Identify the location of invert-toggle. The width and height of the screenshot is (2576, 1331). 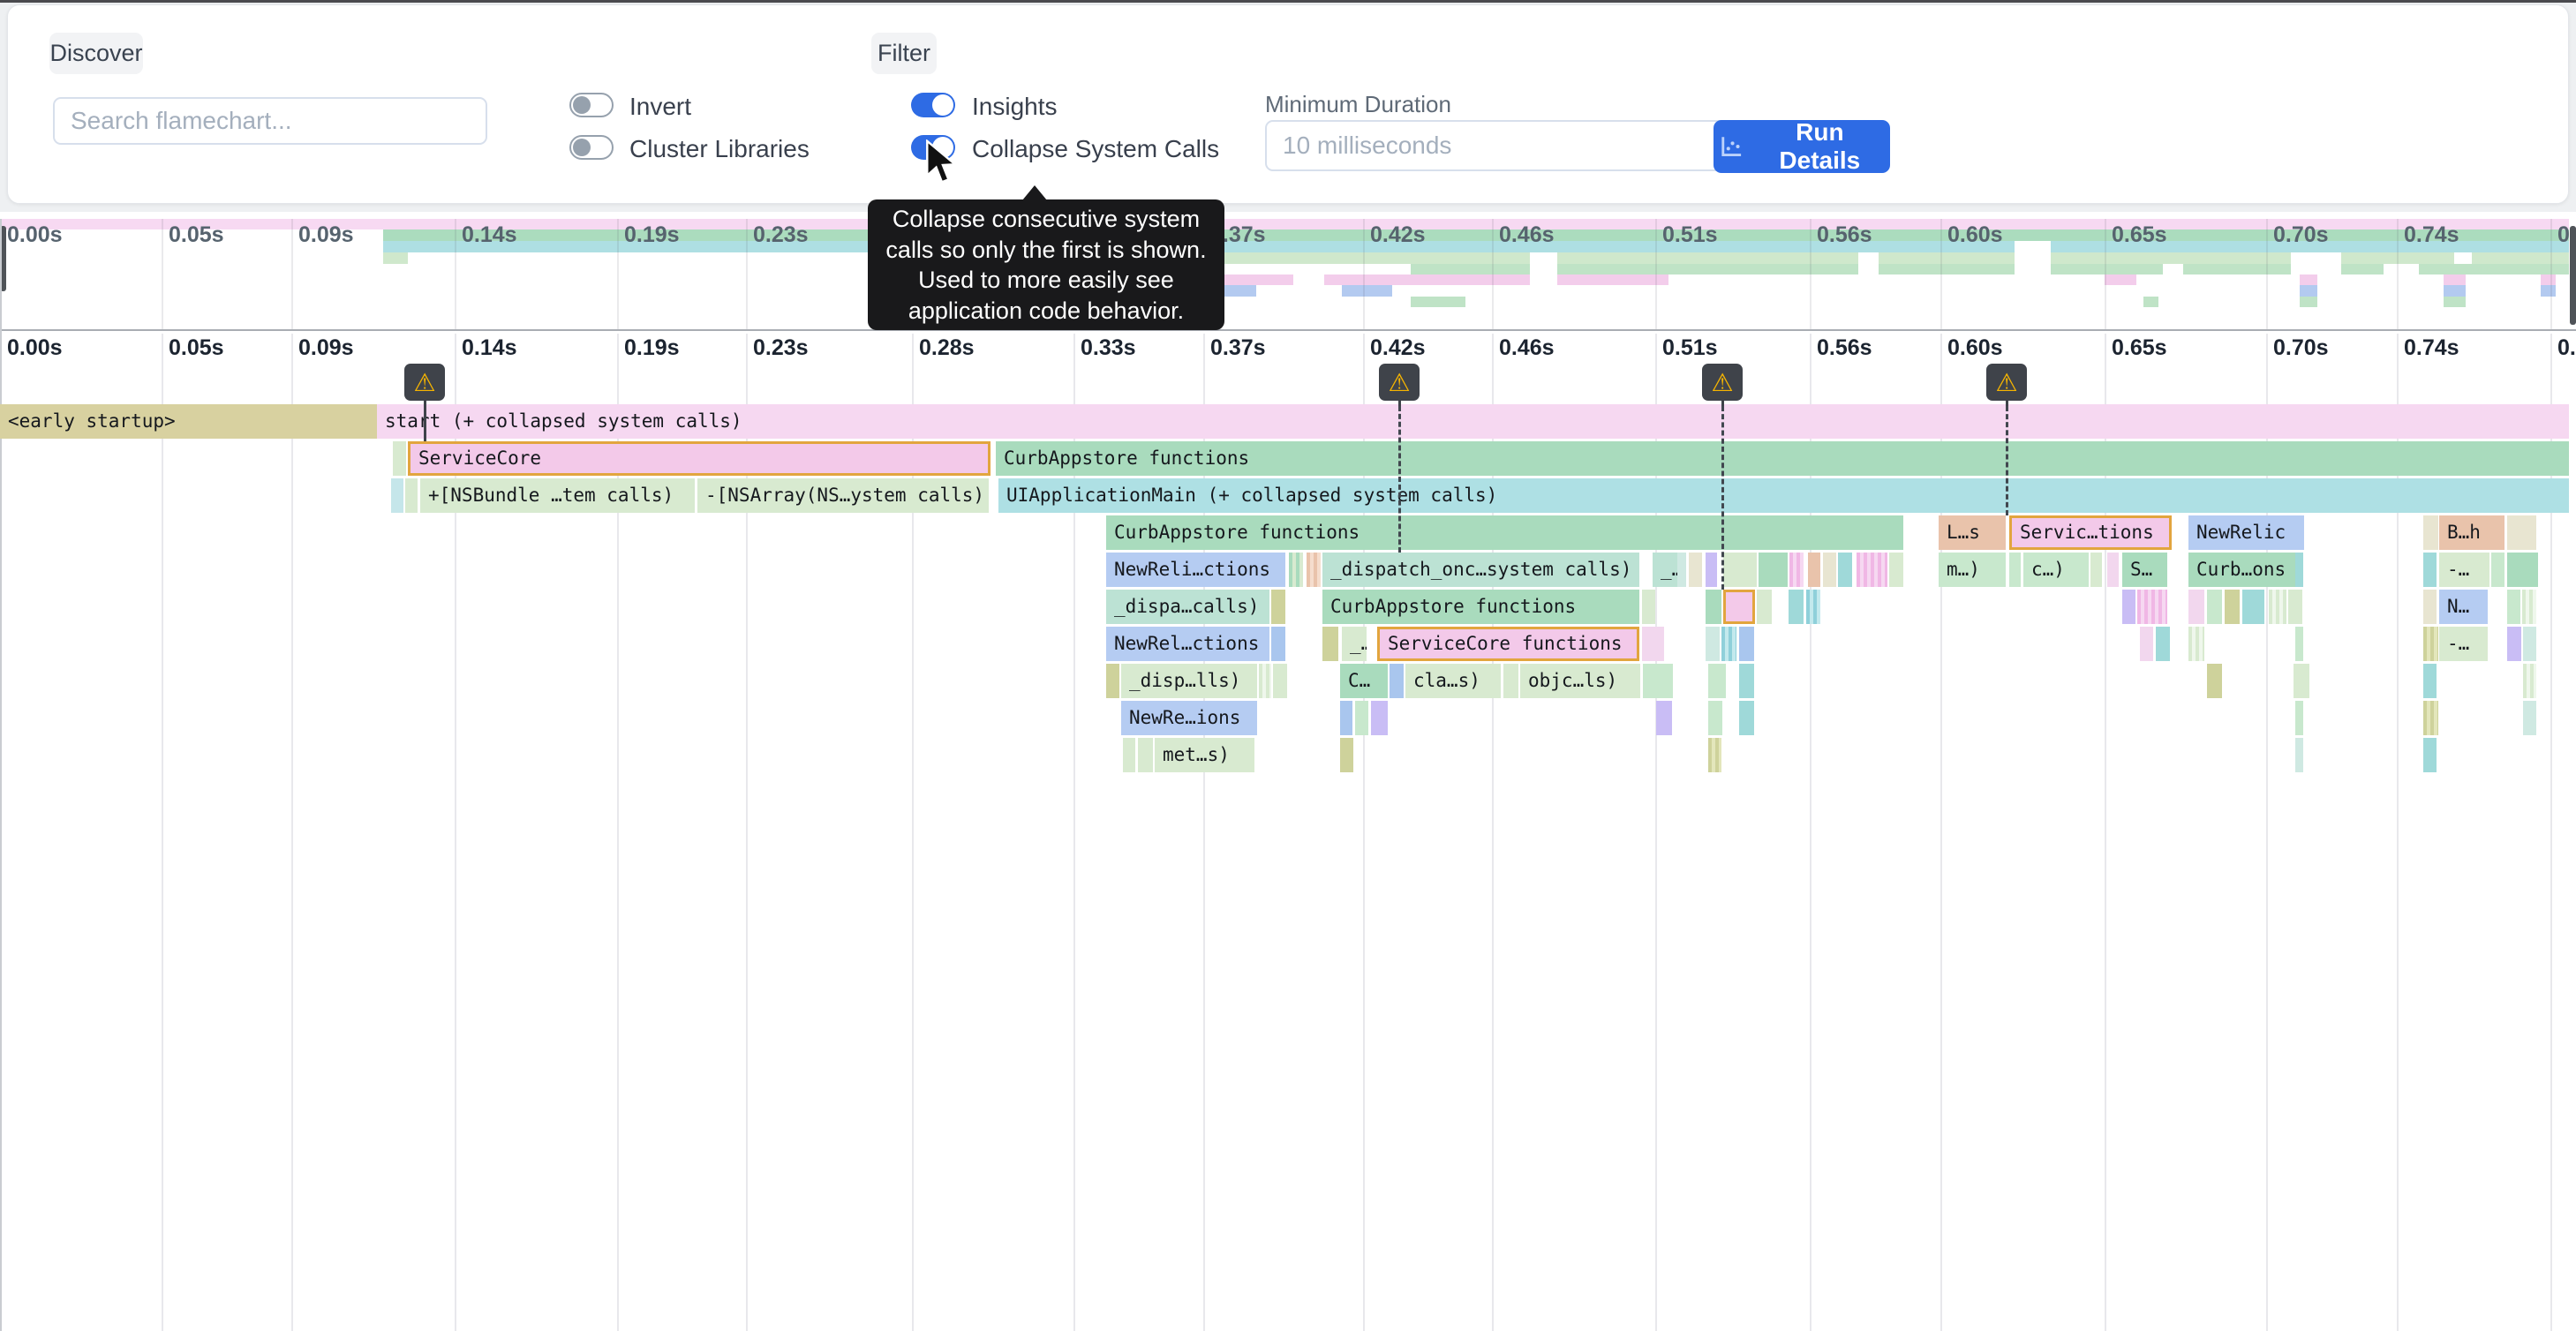
(592, 105).